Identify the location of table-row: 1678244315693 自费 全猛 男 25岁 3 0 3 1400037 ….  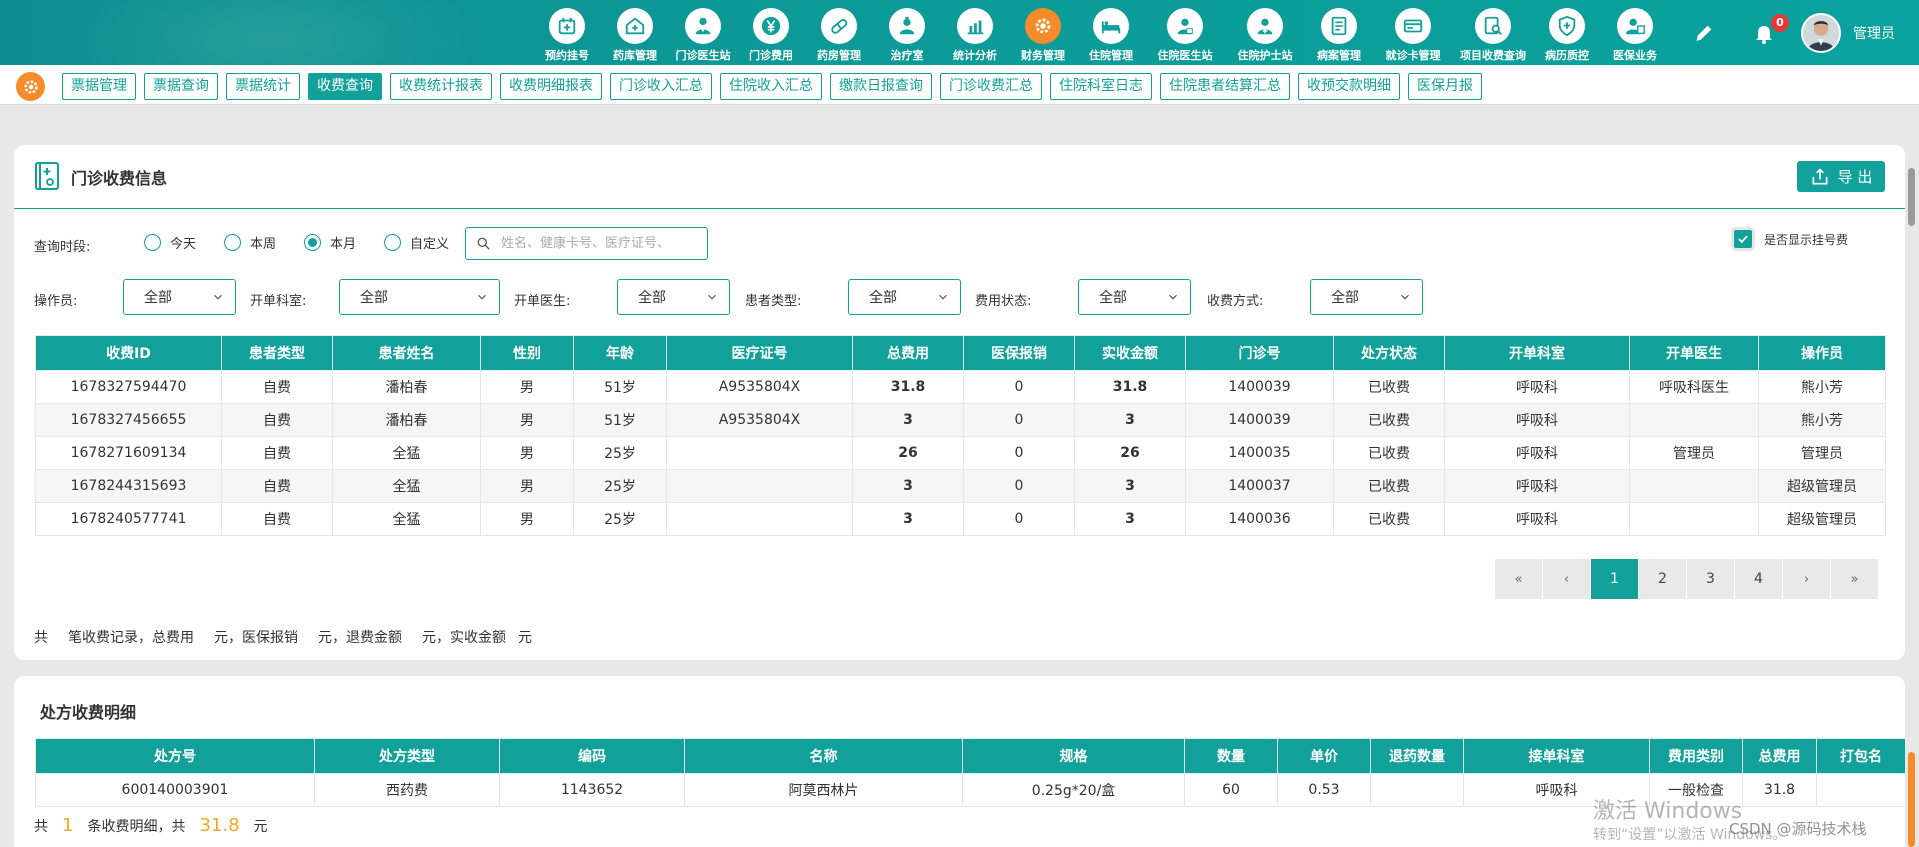
(960, 486).